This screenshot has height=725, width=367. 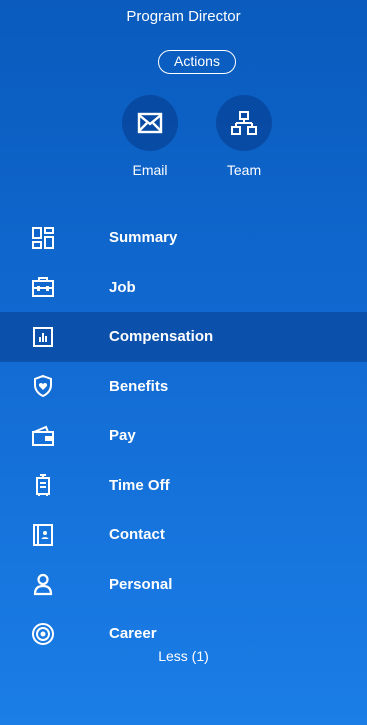 What do you see at coordinates (197, 62) in the screenshot?
I see `actions-button: Actions` at bounding box center [197, 62].